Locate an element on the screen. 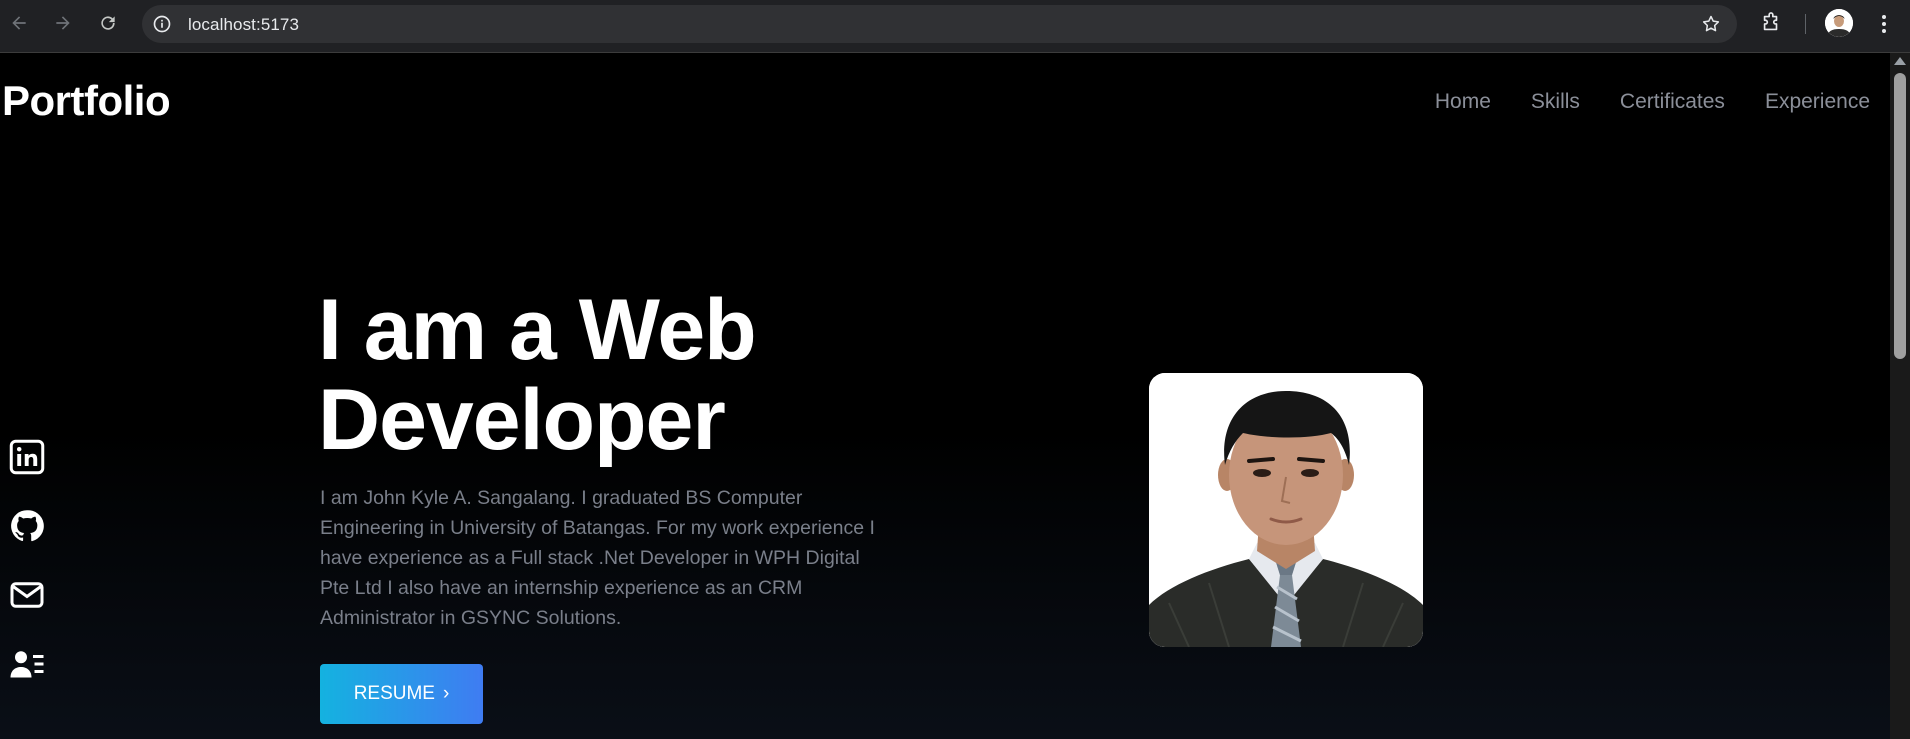  reload-icon is located at coordinates (108, 23).